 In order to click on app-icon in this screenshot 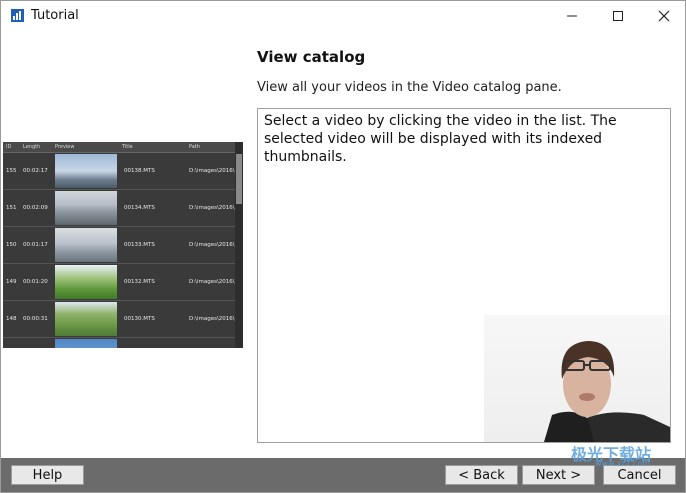, I will do `click(17, 15)`.